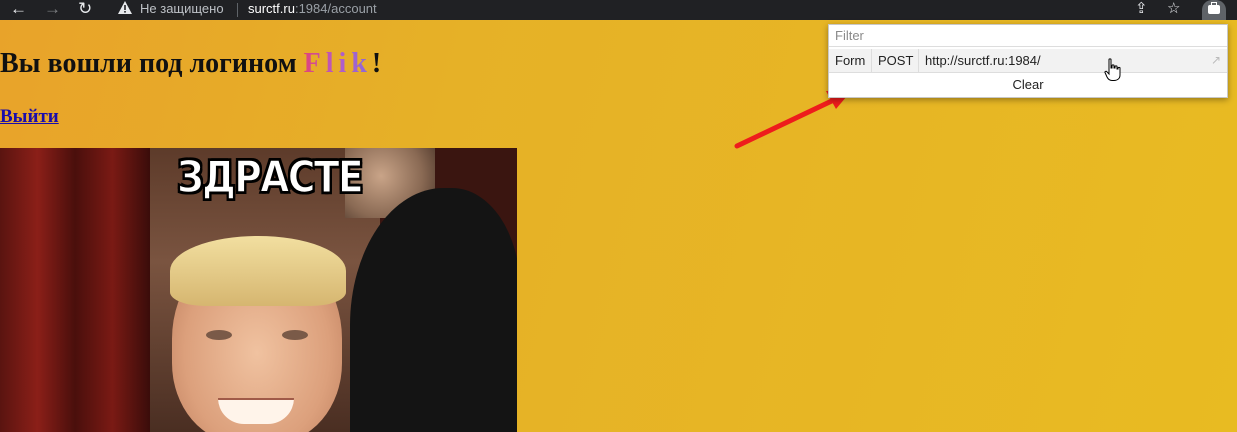 Image resolution: width=1237 pixels, height=432 pixels. Describe the element at coordinates (18, 10) in the screenshot. I see `back-icon: ←` at that location.